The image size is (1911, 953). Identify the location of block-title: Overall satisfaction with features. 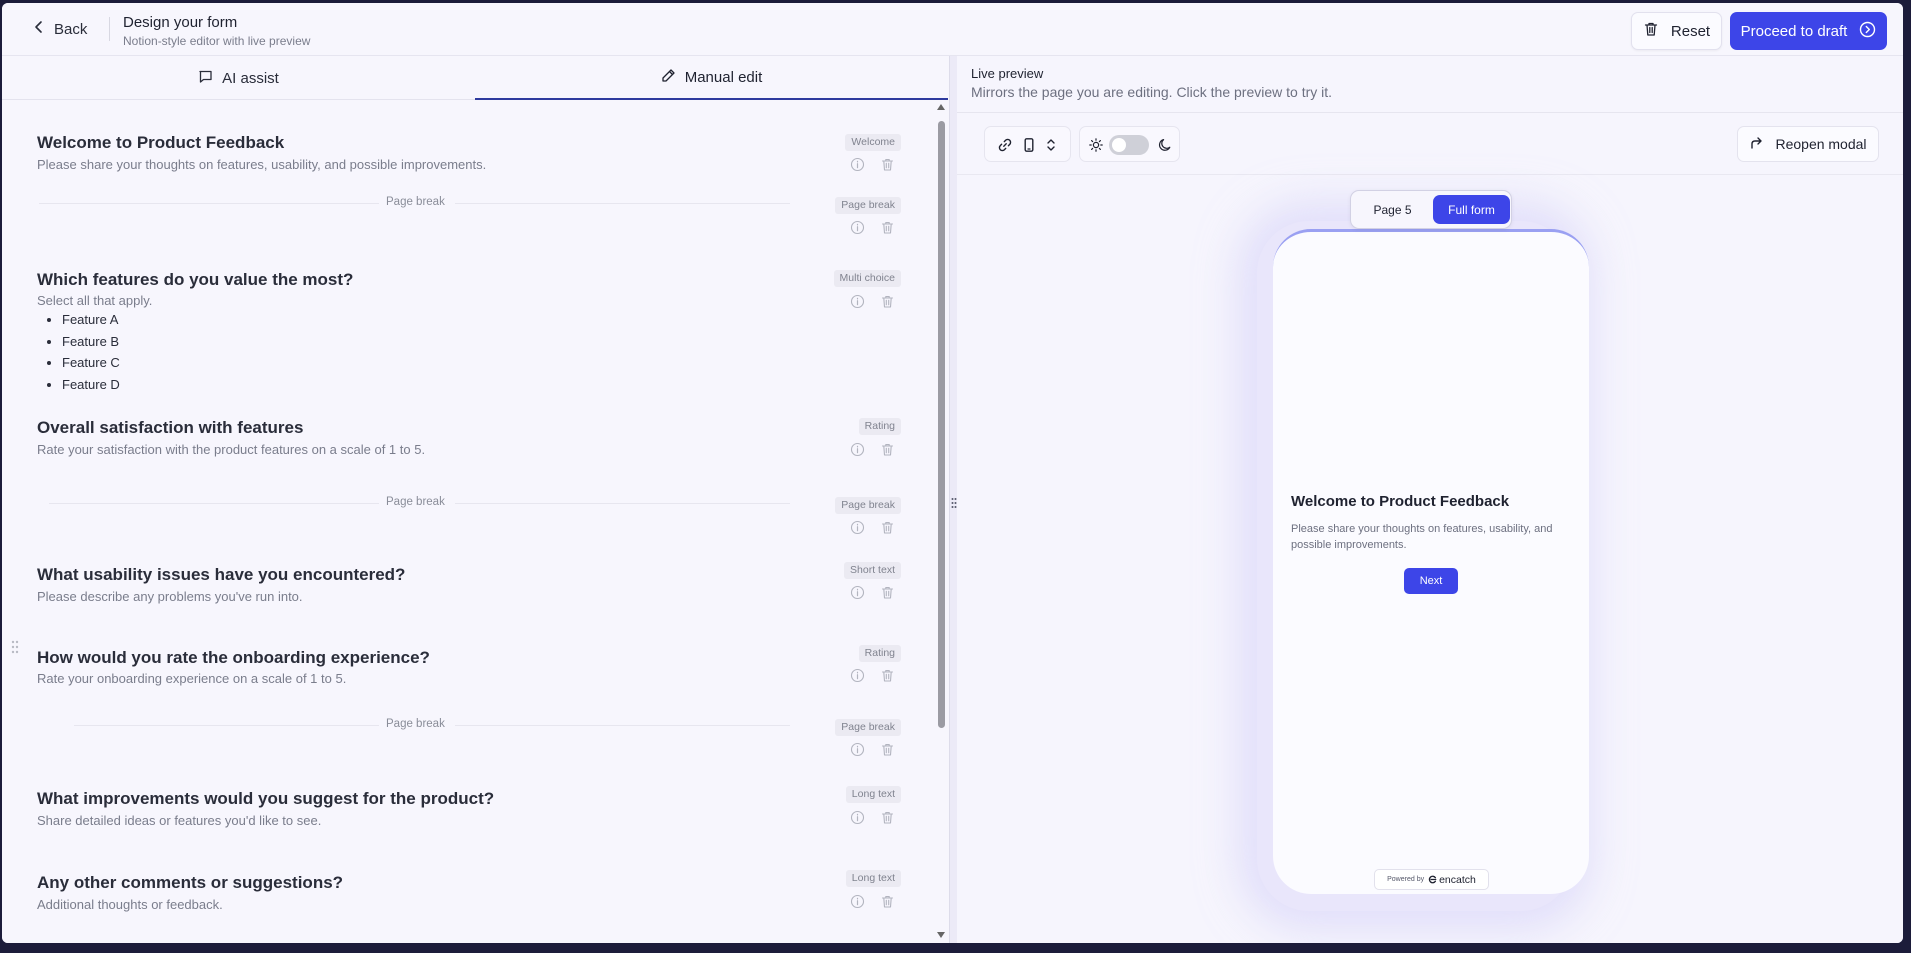
(170, 427).